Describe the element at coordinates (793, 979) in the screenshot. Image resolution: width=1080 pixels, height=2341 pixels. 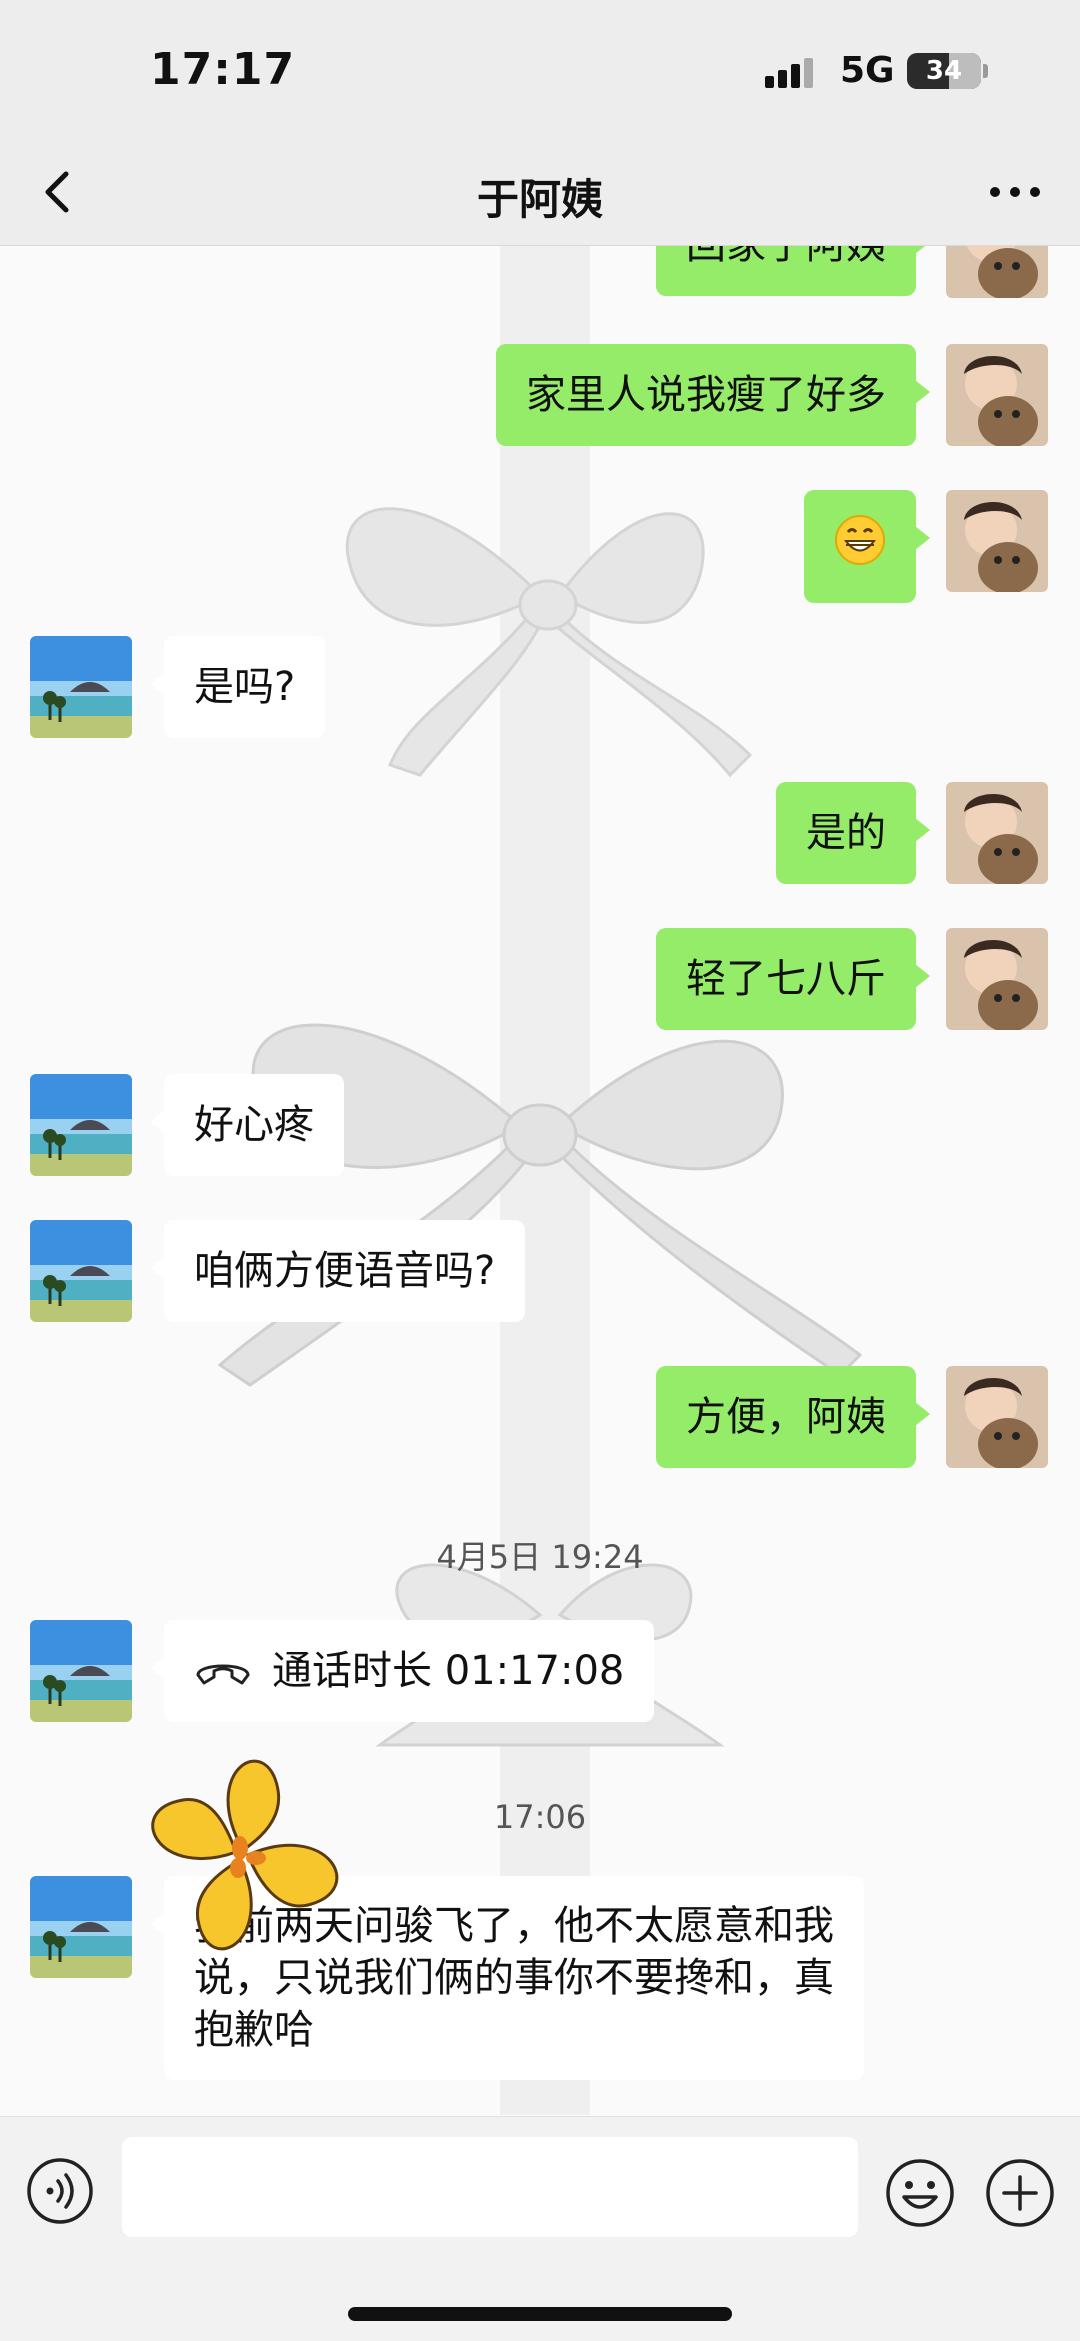
I see `message-bubble: 轻了七八斤` at that location.